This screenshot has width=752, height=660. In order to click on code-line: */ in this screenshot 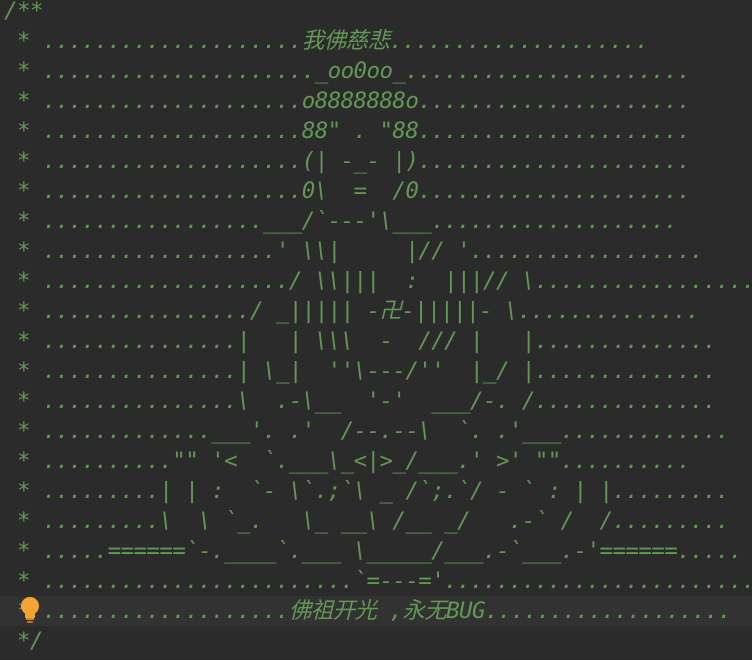, I will do `click(24, 641)`.